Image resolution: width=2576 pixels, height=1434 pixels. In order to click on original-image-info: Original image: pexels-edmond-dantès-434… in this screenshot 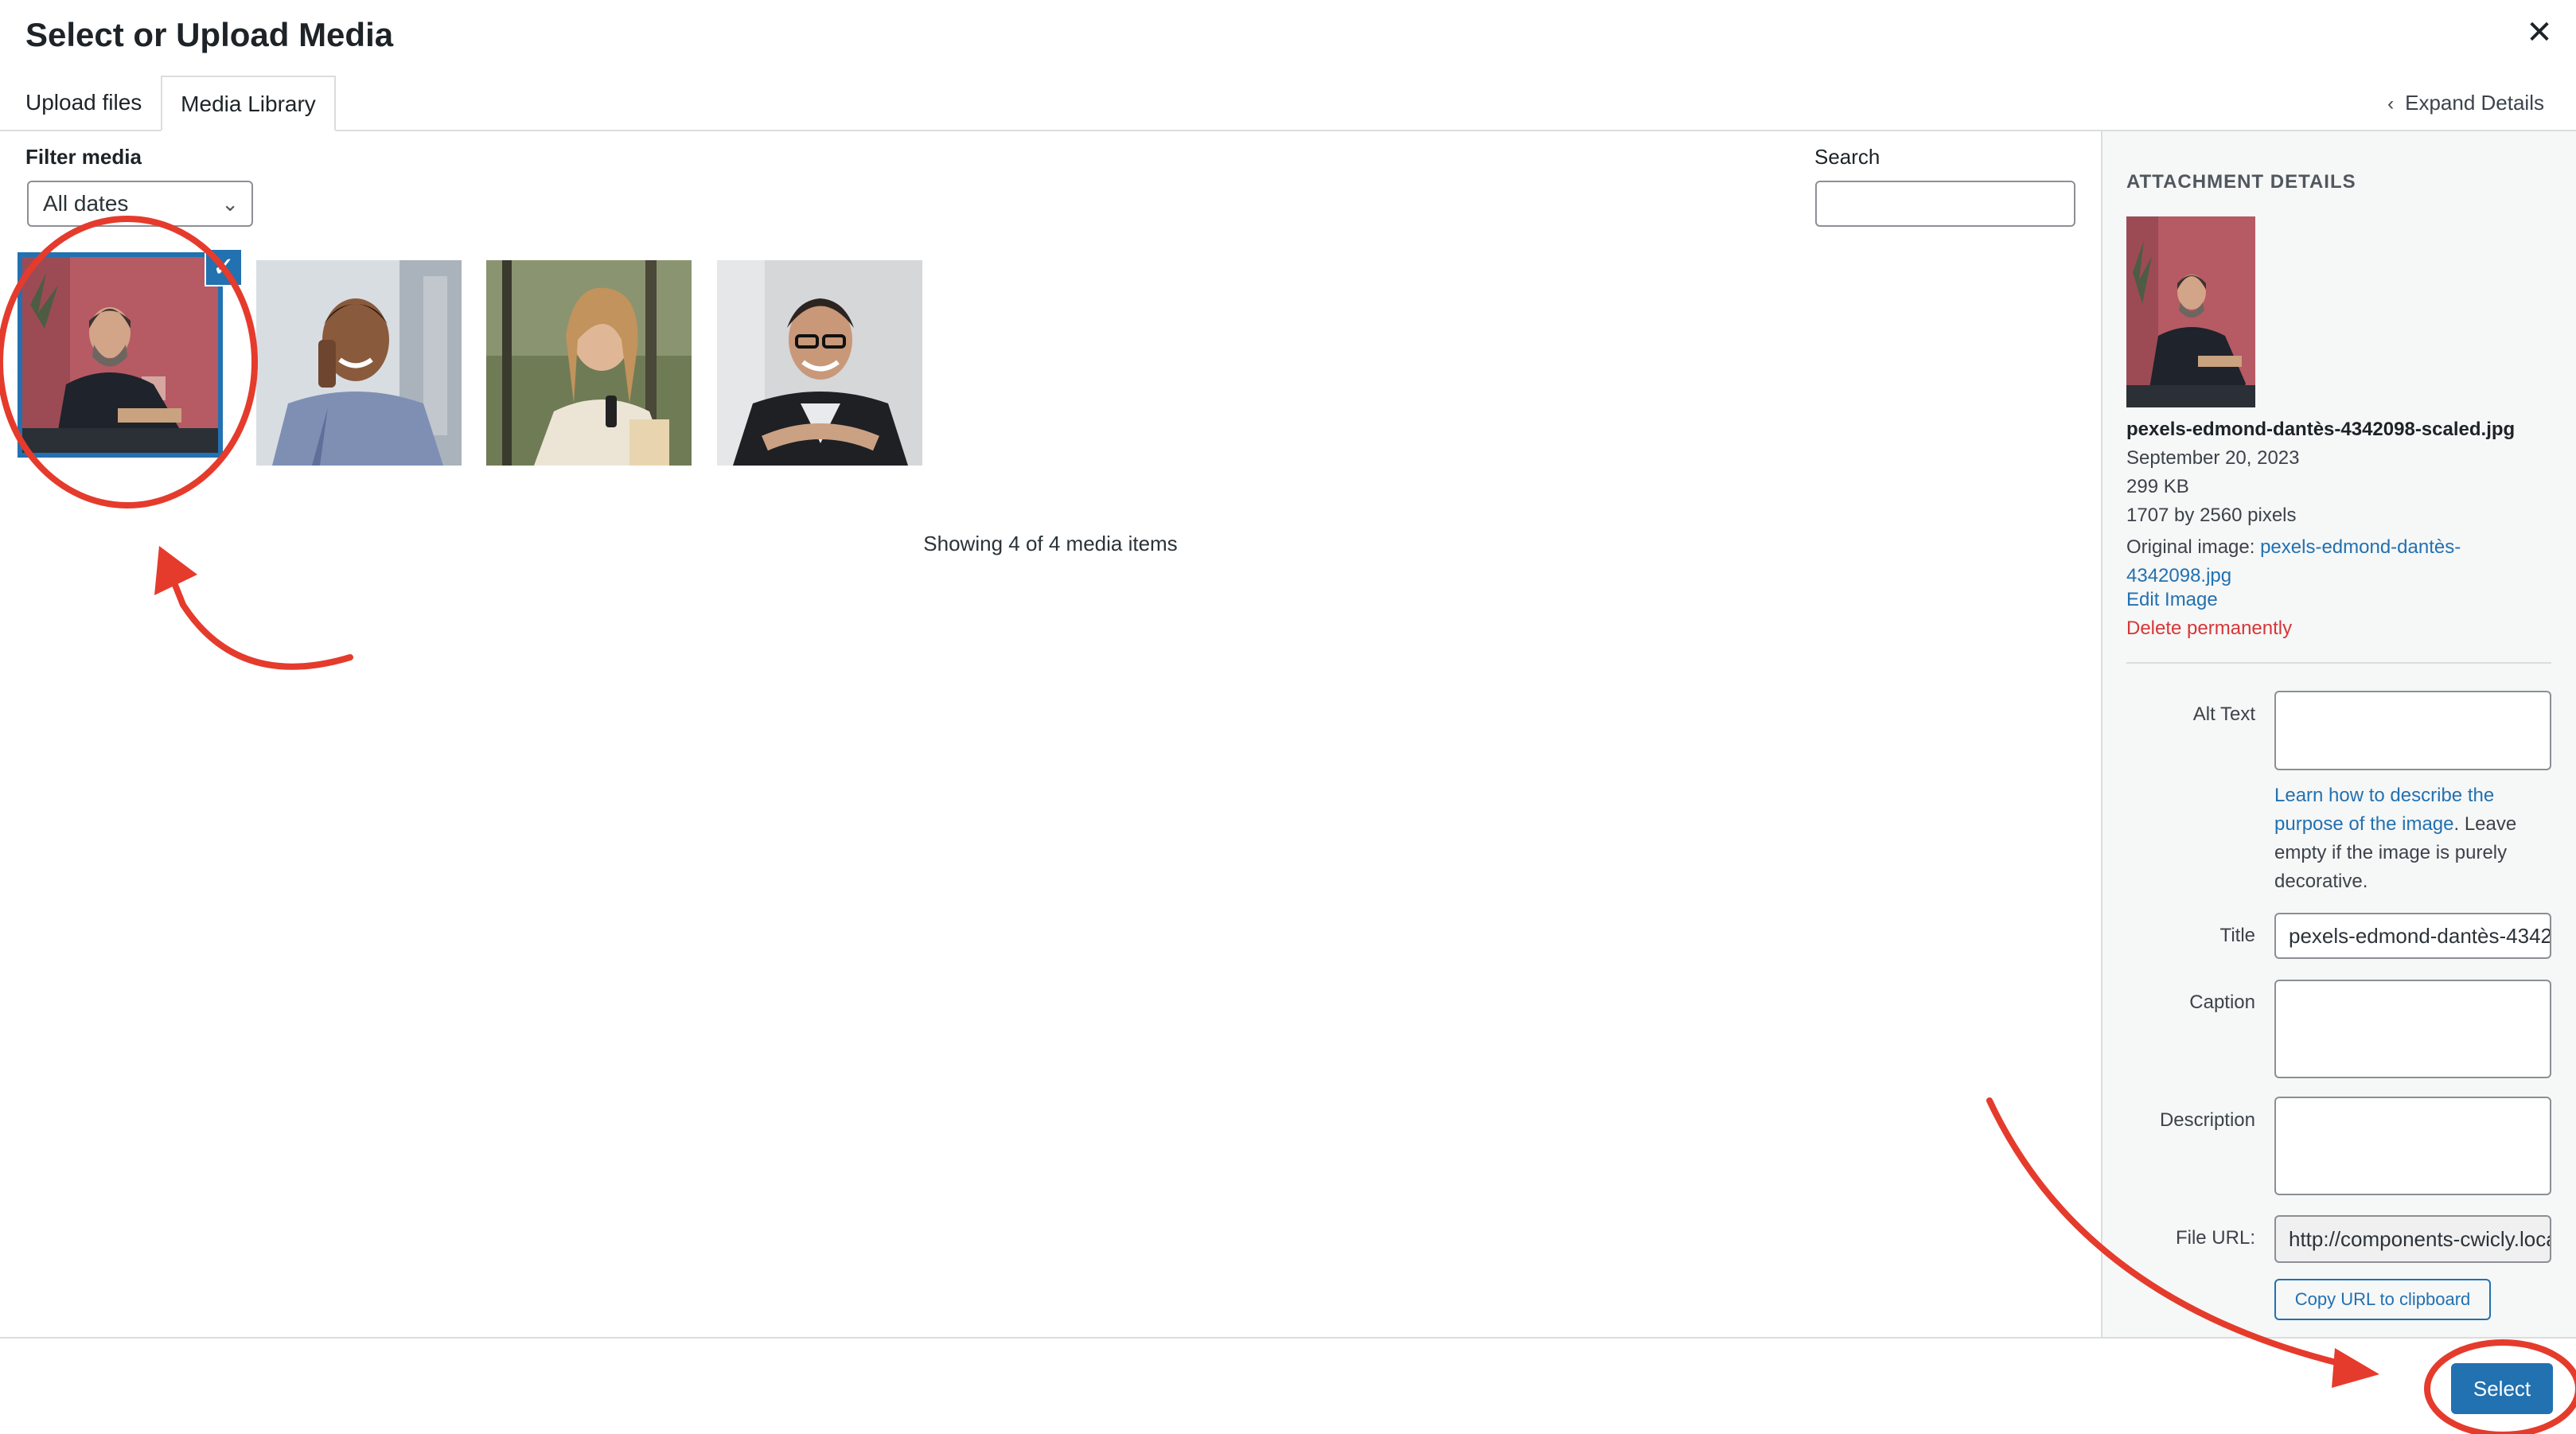, I will do `click(2341, 561)`.